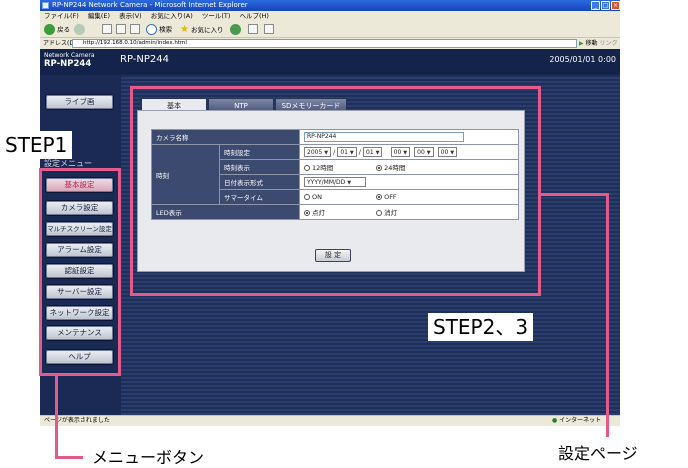 The height and width of the screenshot is (468, 688). What do you see at coordinates (481, 327) in the screenshot?
I see `step23-callout: STEP2、3` at bounding box center [481, 327].